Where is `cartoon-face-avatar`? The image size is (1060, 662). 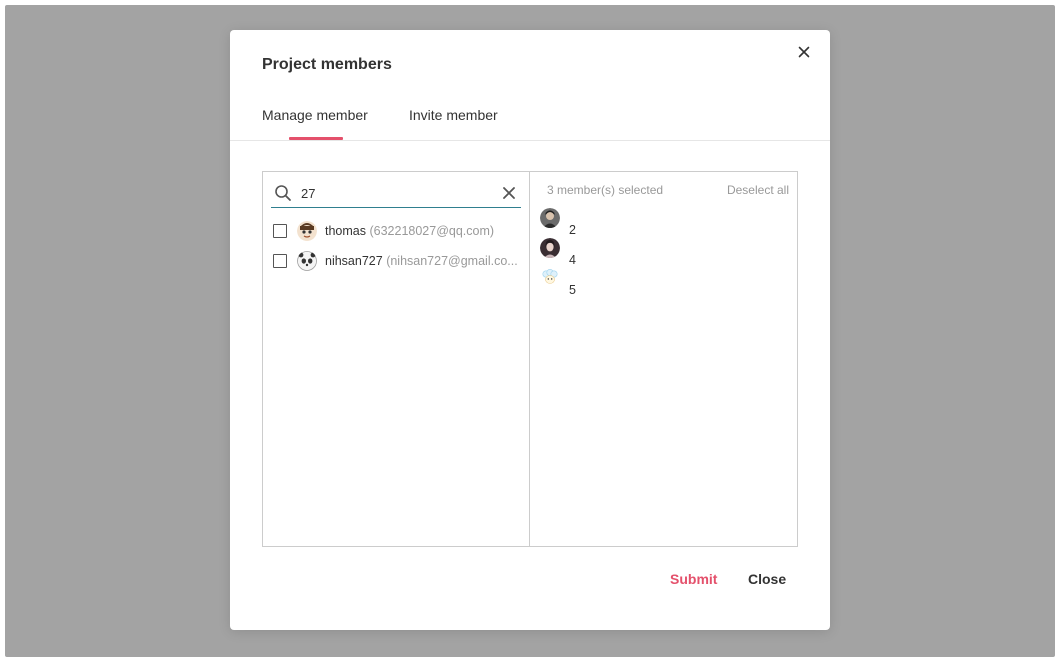
cartoon-face-avatar is located at coordinates (307, 231).